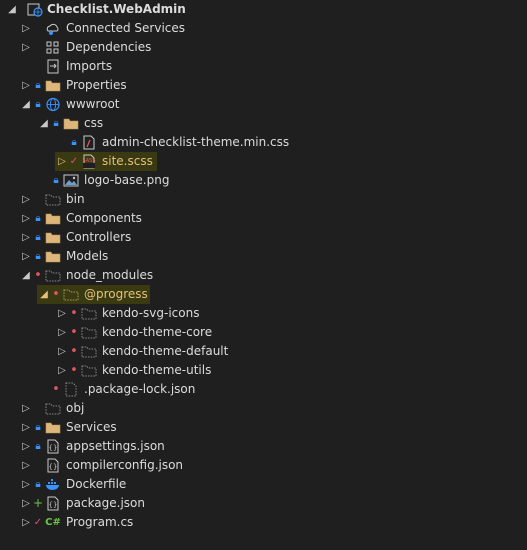 This screenshot has width=527, height=550. Describe the element at coordinates (263, 237) in the screenshot. I see `tree-row-controllers: ▷ 🔒︎ Controllers` at that location.